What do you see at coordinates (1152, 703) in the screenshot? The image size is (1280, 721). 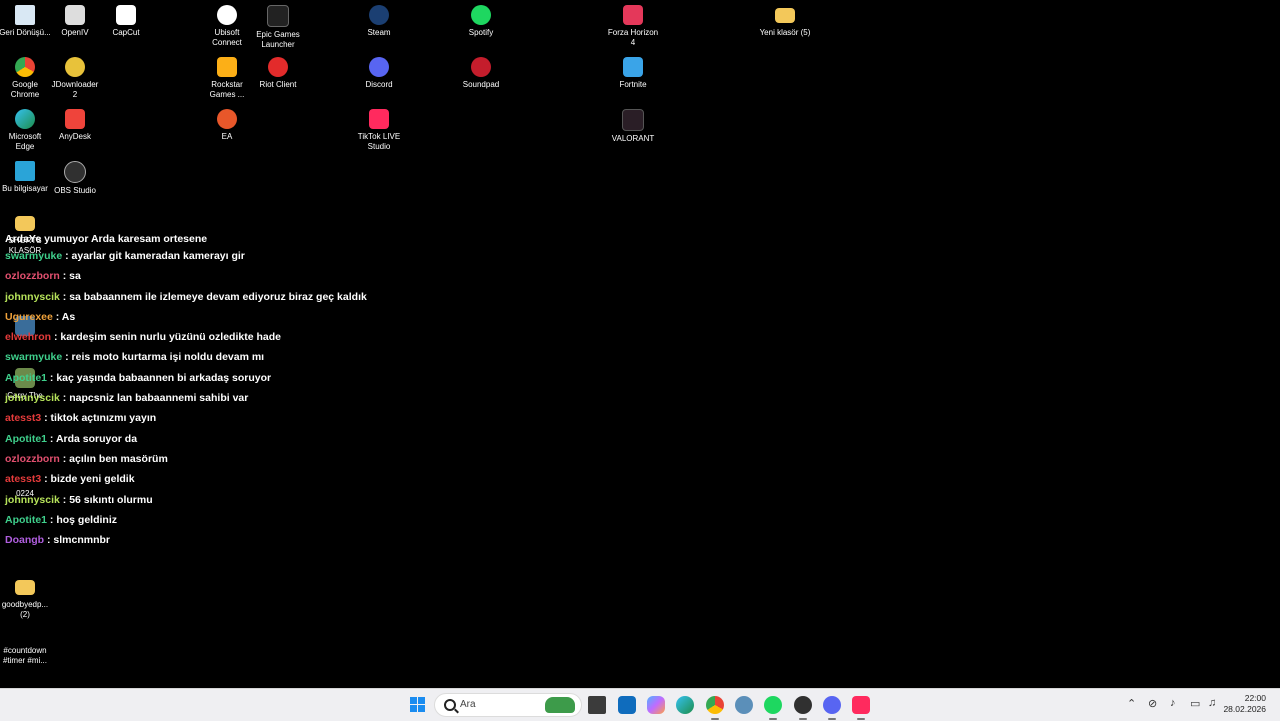 I see `network-off-icon: ⊘` at bounding box center [1152, 703].